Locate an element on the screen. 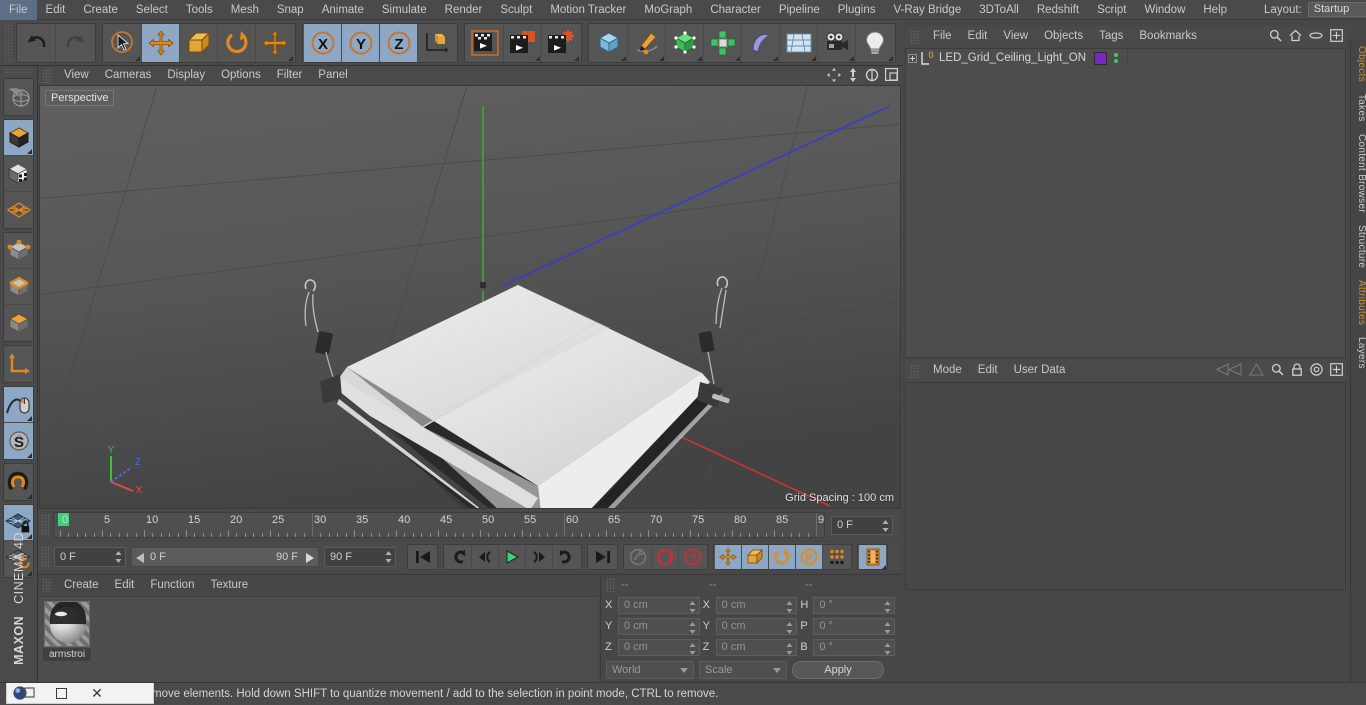 Image resolution: width=1366 pixels, height=705 pixels. material-list: armstroi is located at coordinates (318, 640).